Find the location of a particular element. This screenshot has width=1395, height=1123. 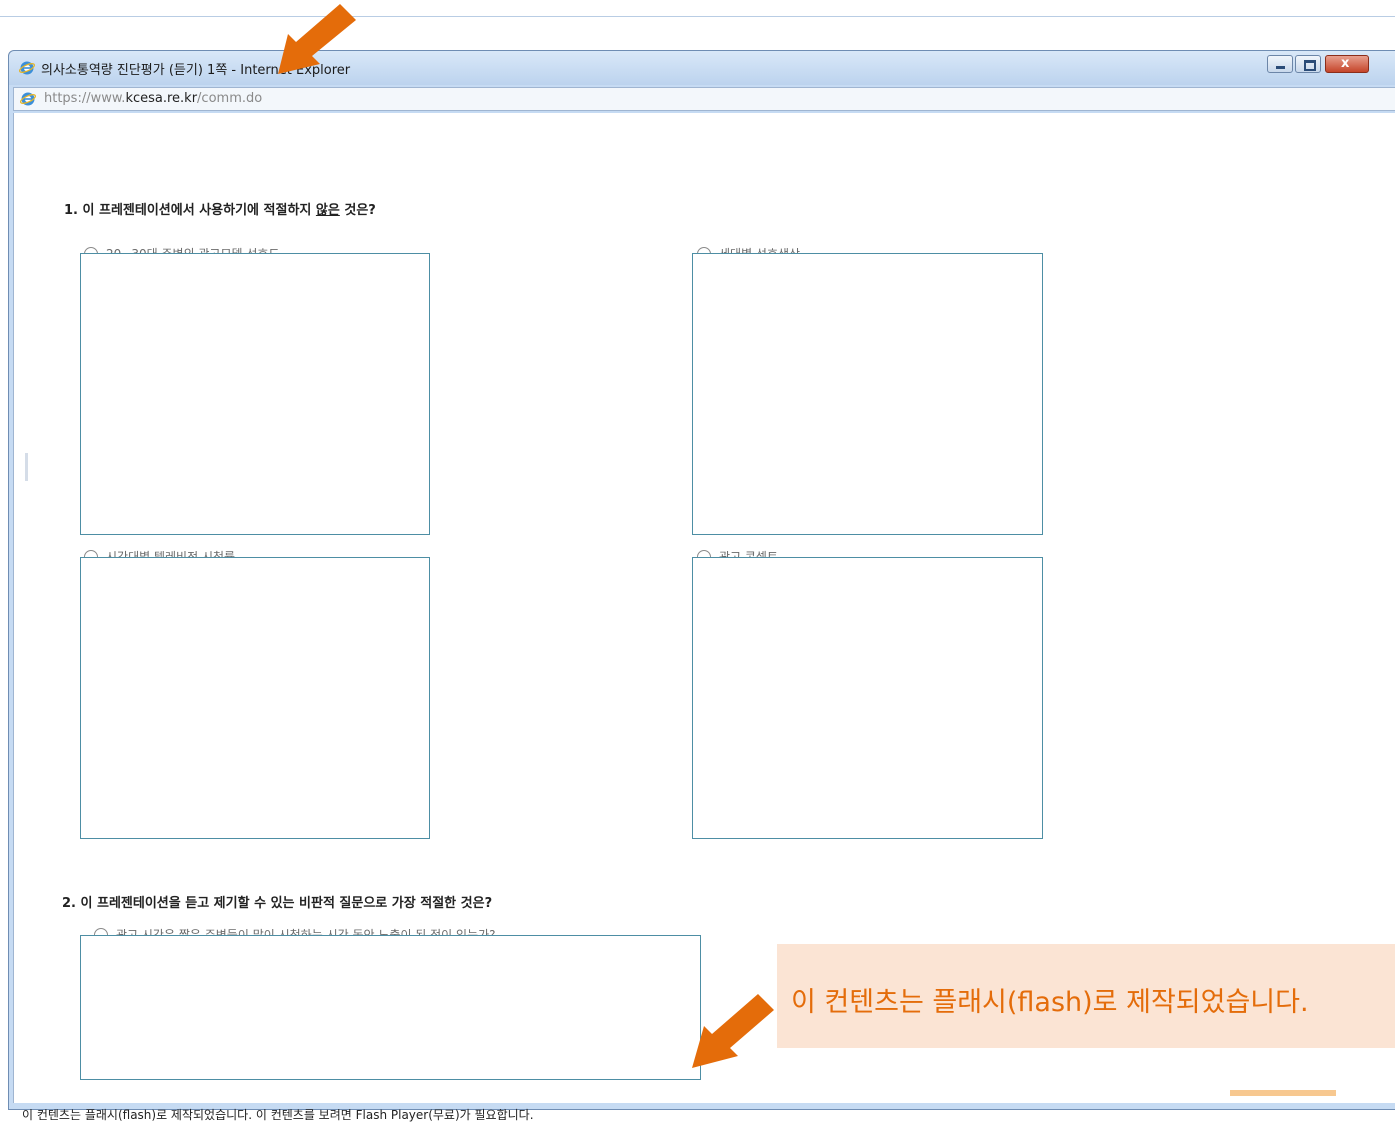

url-path: /comm.do is located at coordinates (230, 98).